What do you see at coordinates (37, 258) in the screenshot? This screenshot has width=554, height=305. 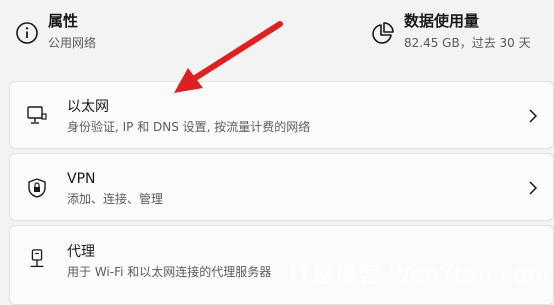 I see `proxy-icon` at bounding box center [37, 258].